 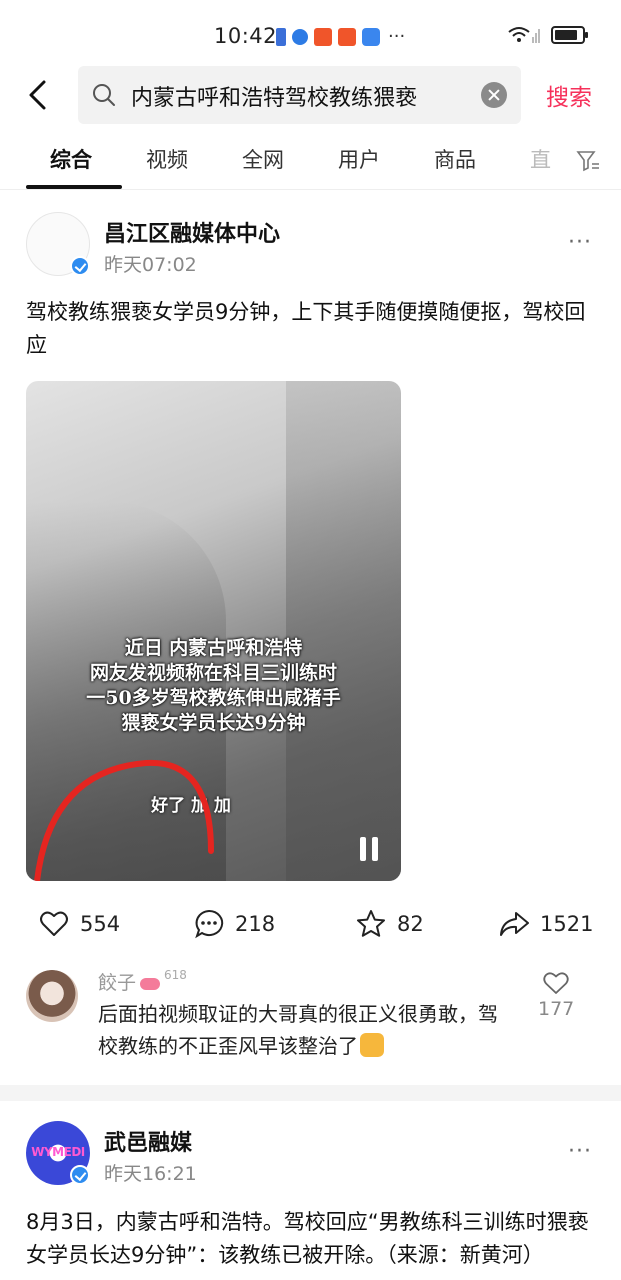 What do you see at coordinates (556, 983) in the screenshot?
I see `comment-heart-icon` at bounding box center [556, 983].